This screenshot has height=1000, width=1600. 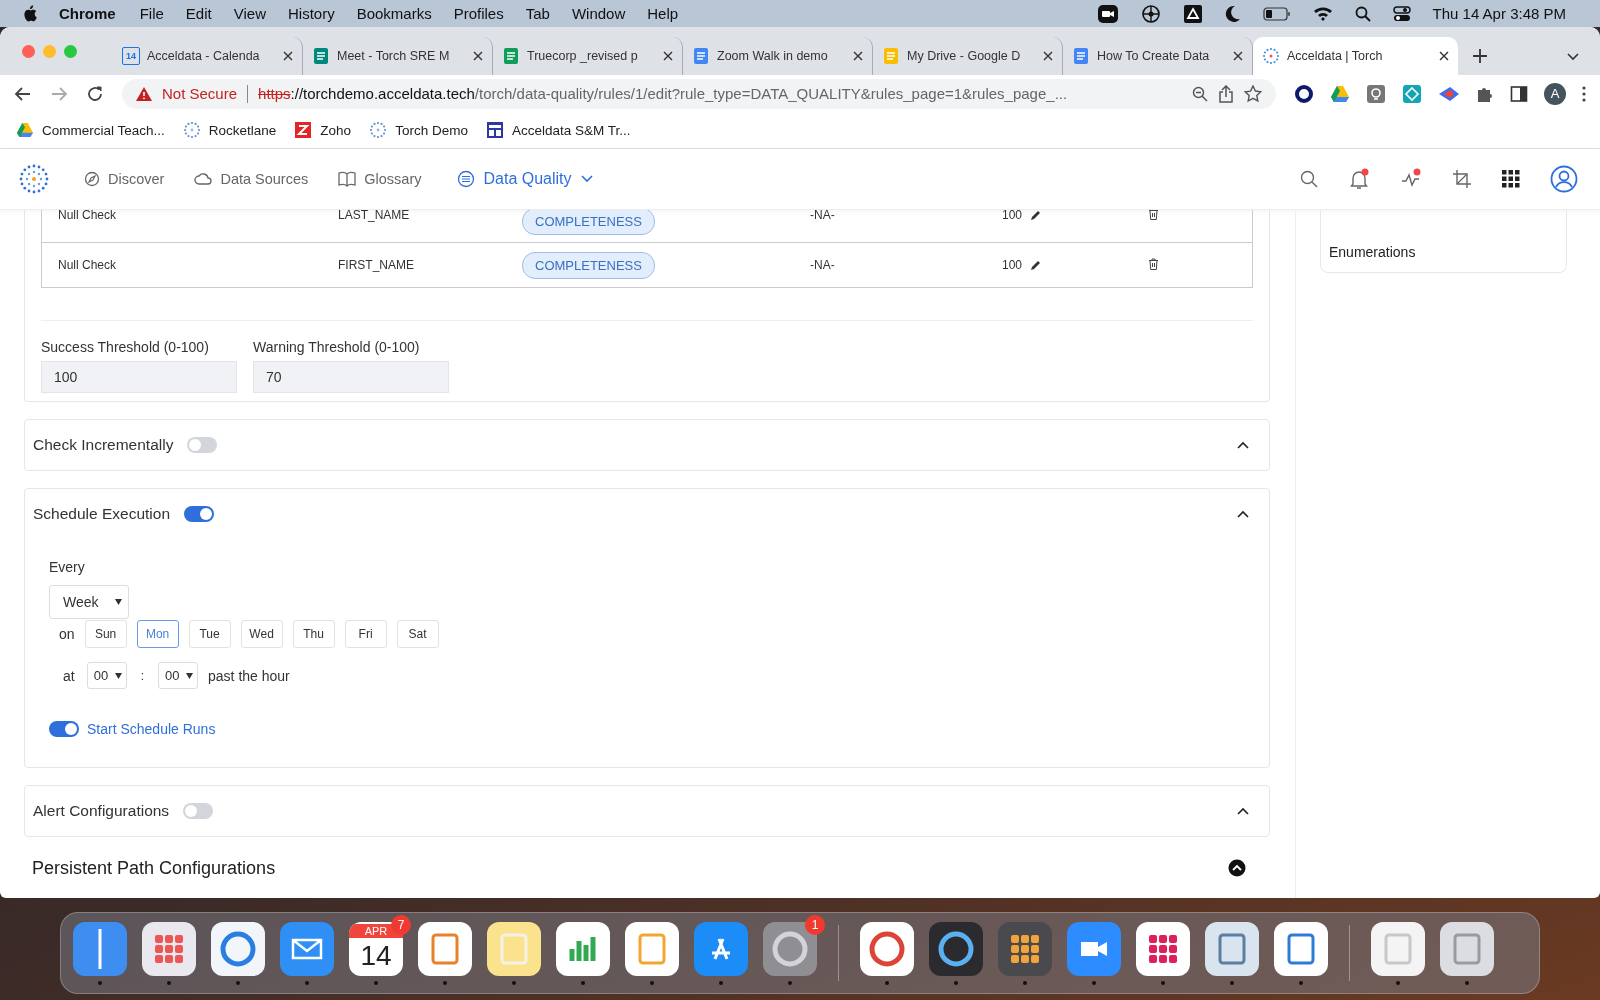 I want to click on diamond-icon, so click(x=1412, y=93).